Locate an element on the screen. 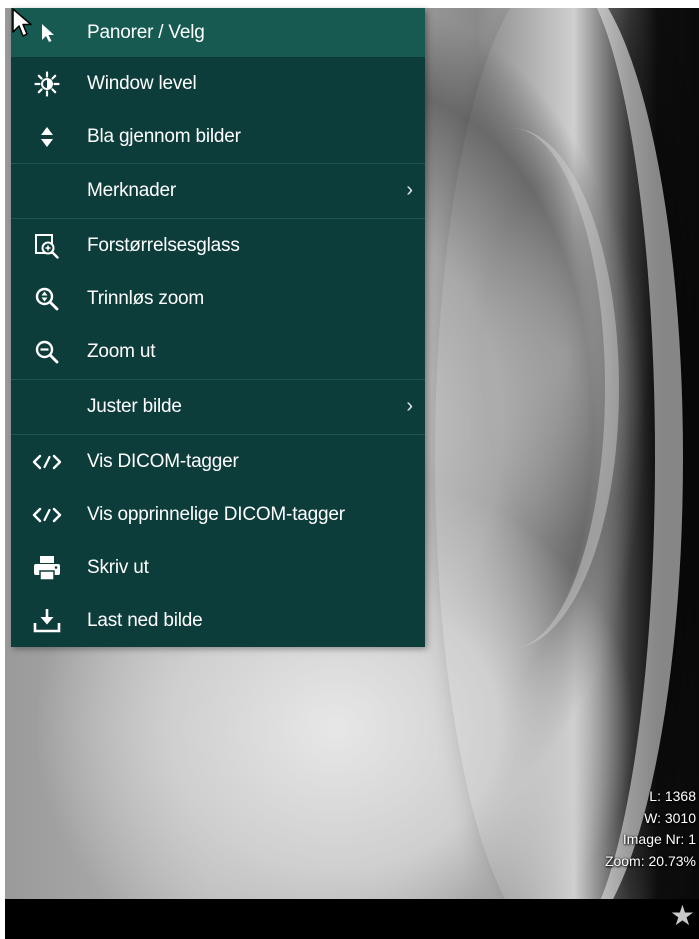 The height and width of the screenshot is (939, 699). window-level-readout: L: 1368 is located at coordinates (672, 796).